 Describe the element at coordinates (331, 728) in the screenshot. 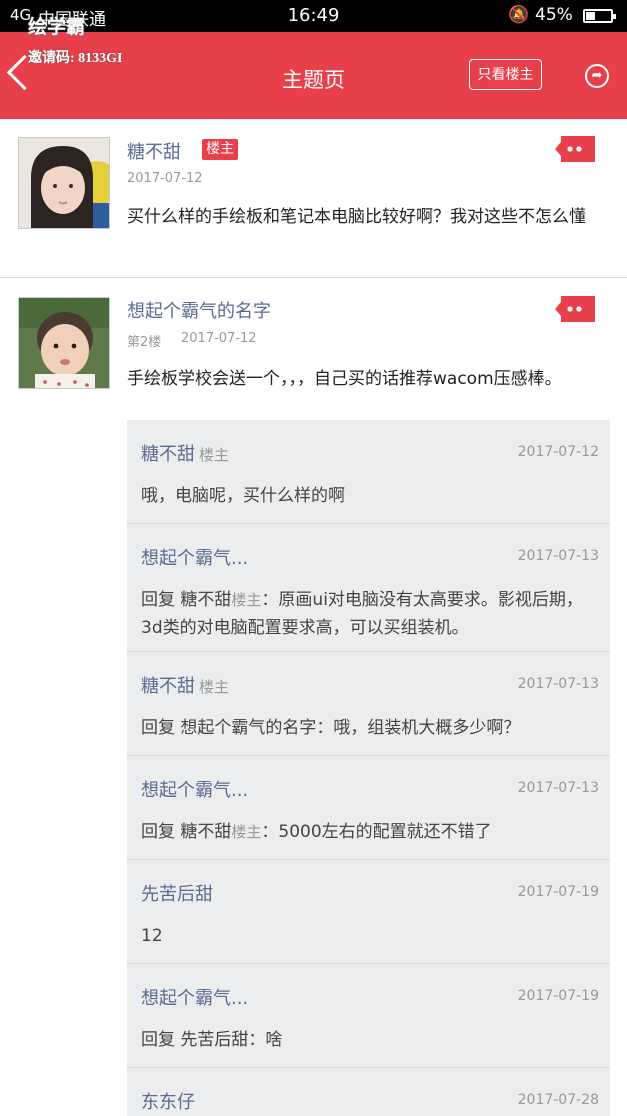

I see `reply-text: 回复 想起个霸气的名字：哦，组装机大概多少啊？` at that location.